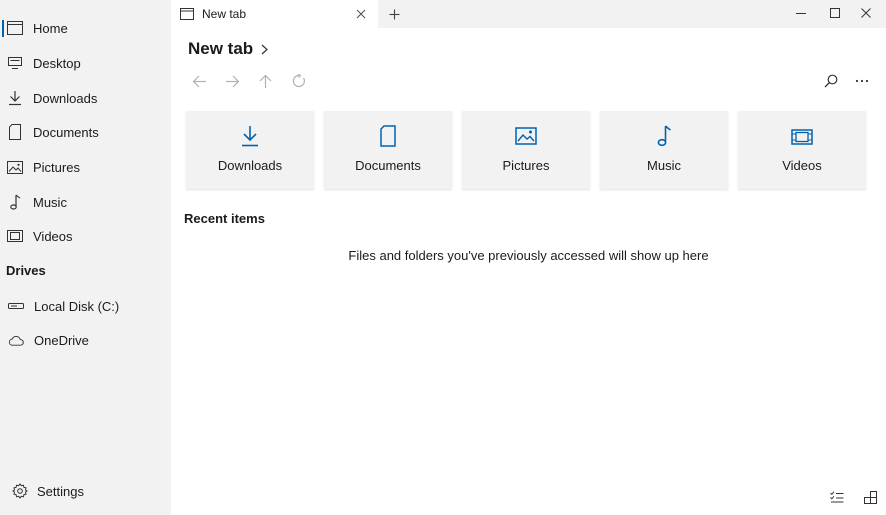 Image resolution: width=886 pixels, height=515 pixels. I want to click on sidebar-item-label: Music, so click(50, 202).